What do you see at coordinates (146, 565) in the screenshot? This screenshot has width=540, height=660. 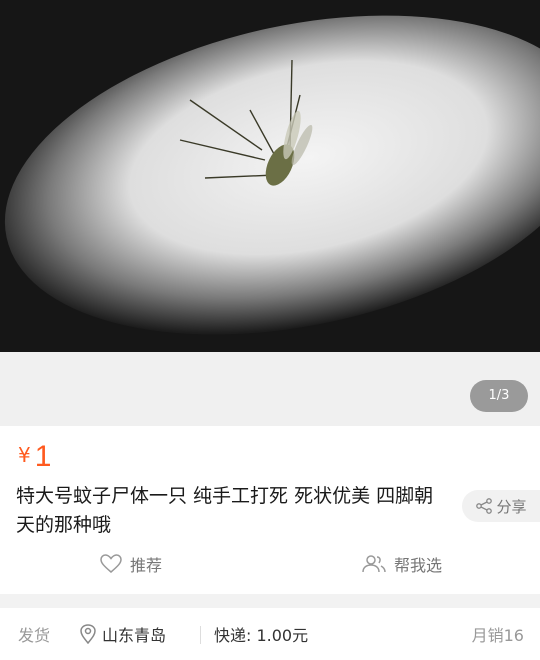 I see `recommend-label: 推荐` at bounding box center [146, 565].